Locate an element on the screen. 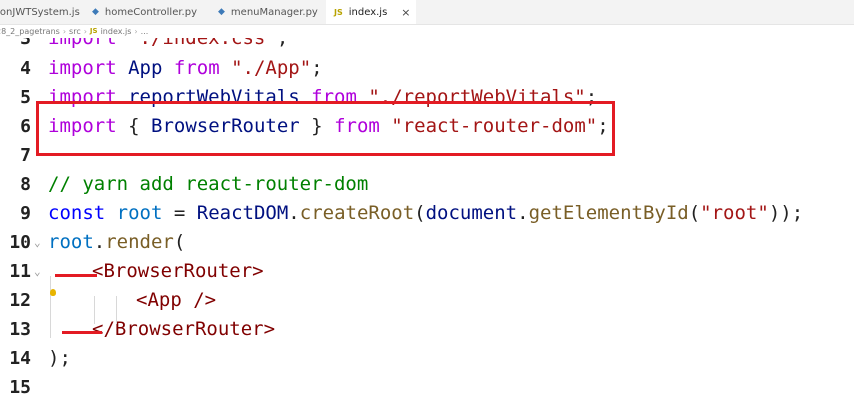  code-line-4: 4 import App from "./App"; is located at coordinates (427, 68).